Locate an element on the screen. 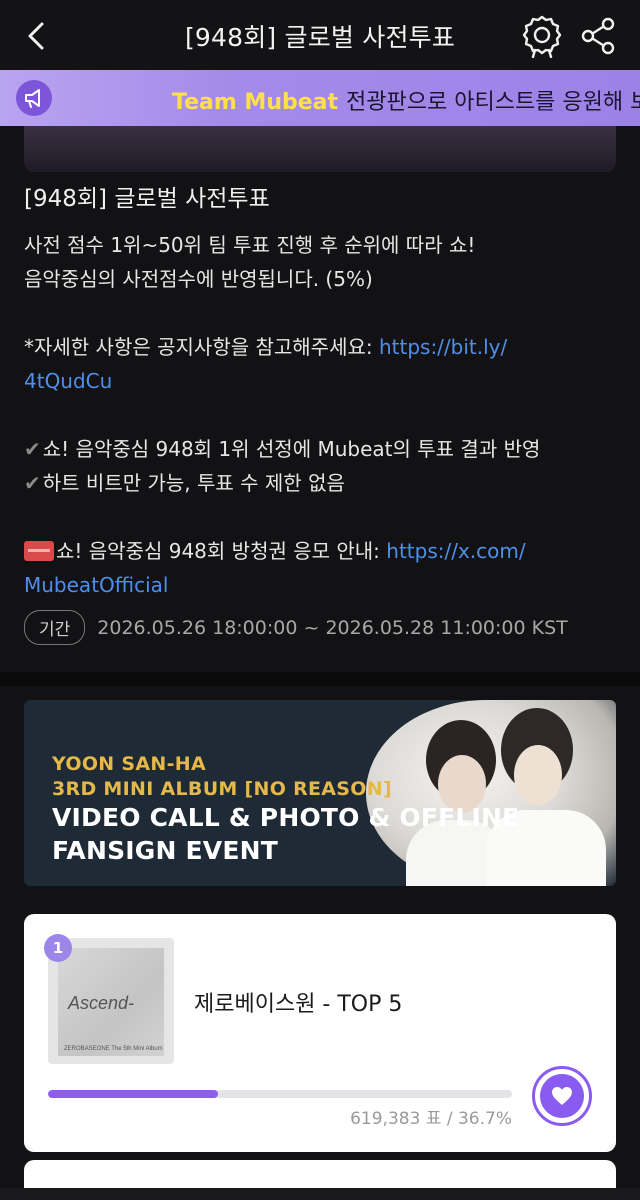 This screenshot has width=640, height=1200. checklist-item: ✔ 쇼! 음악중심 948회 1위 선정에 Mubeat의 투표 결과 반영 is located at coordinates (320, 449).